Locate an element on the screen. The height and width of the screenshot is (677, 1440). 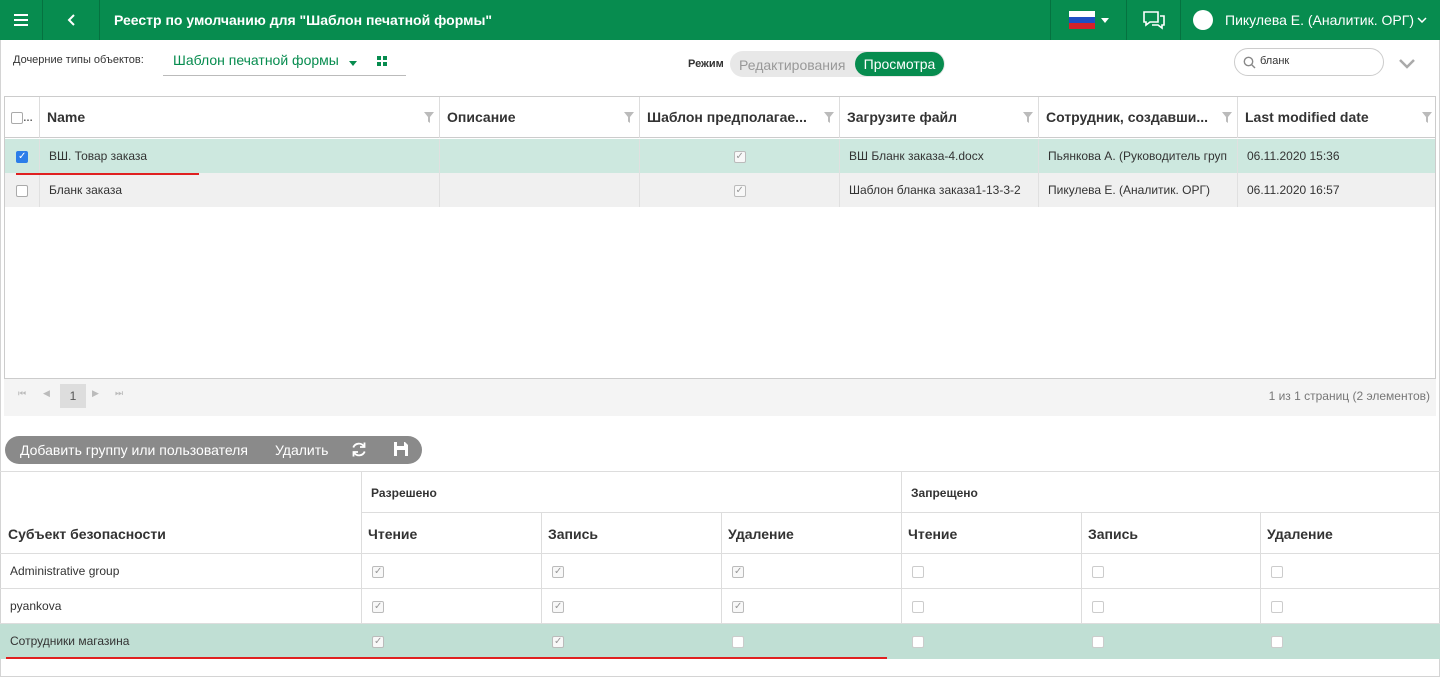
mode-edit-option: Редактирования is located at coordinates (792, 65).